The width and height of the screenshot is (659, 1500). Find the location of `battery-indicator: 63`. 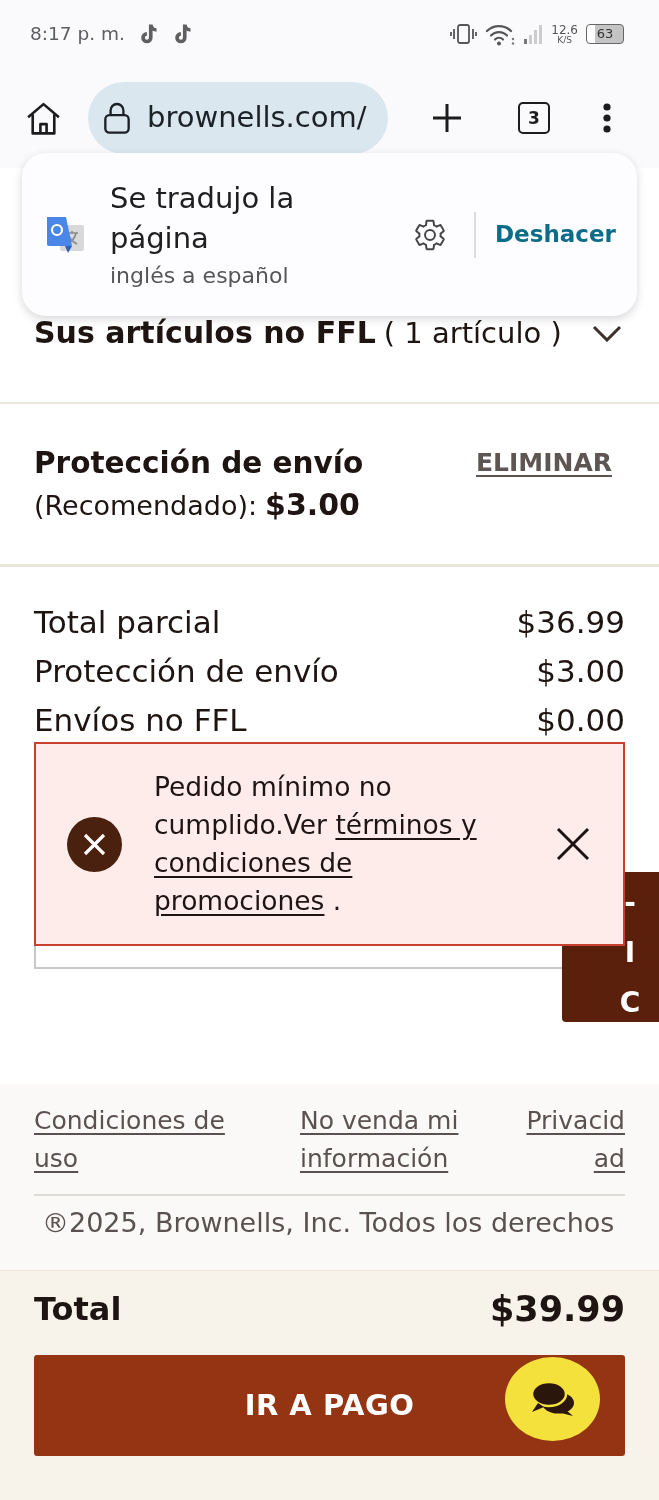

battery-indicator: 63 is located at coordinates (605, 34).